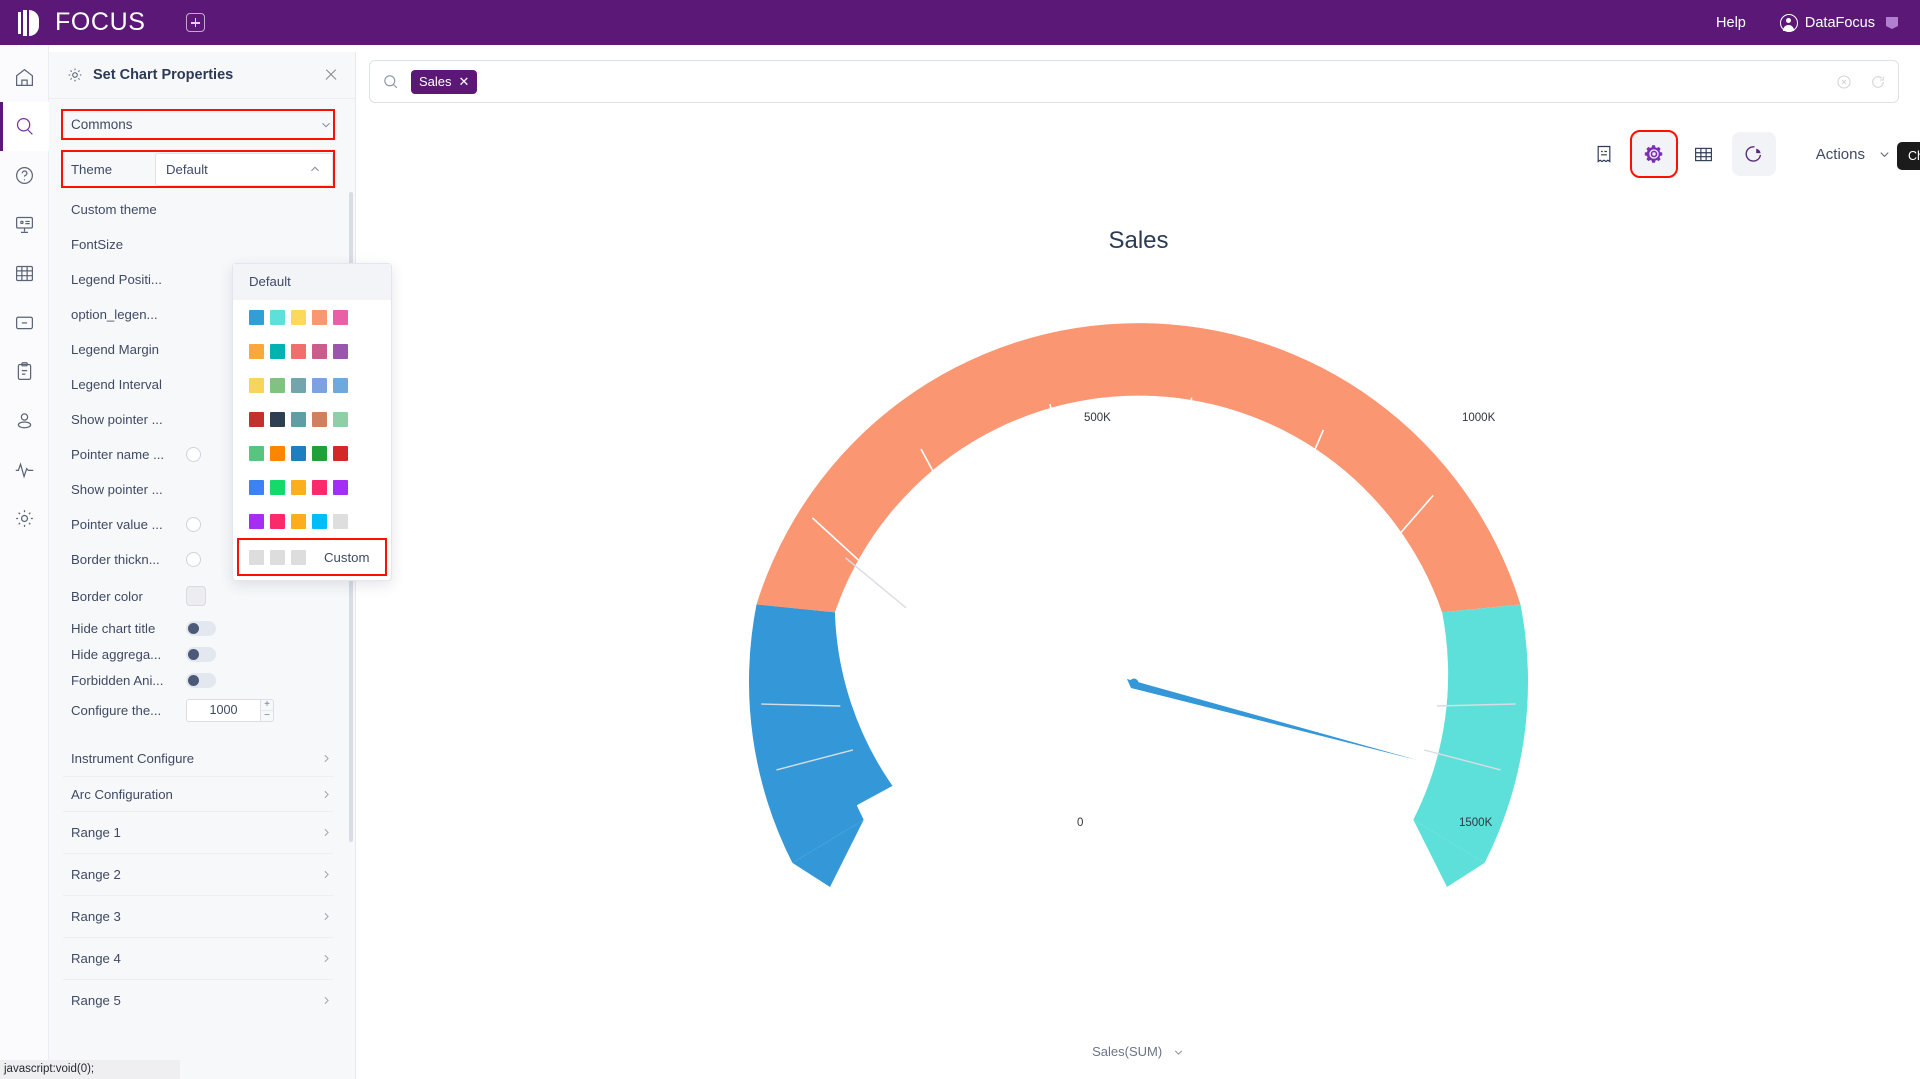 The image size is (1920, 1079). Describe the element at coordinates (195, 22) in the screenshot. I see `plus-square-icon` at that location.